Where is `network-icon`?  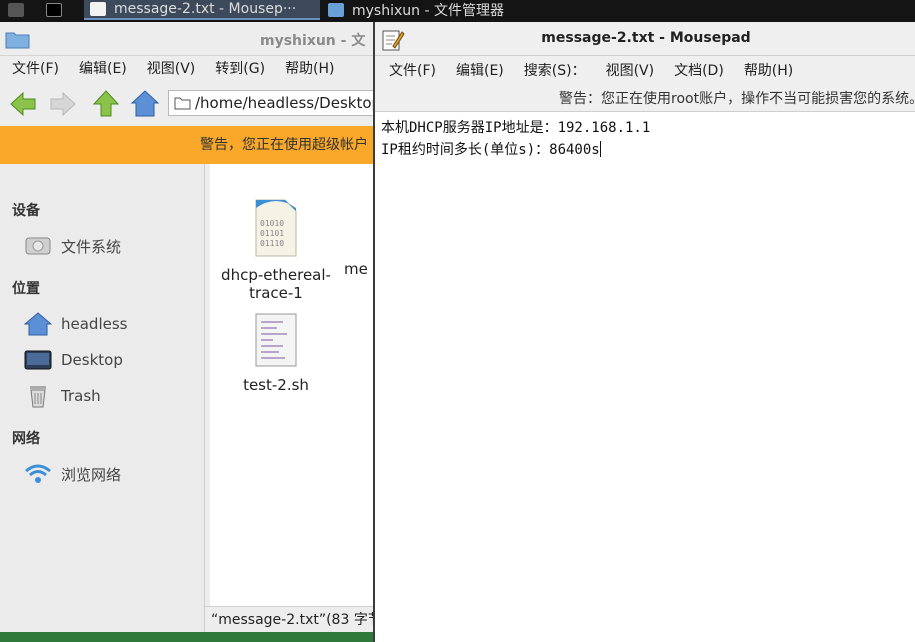 network-icon is located at coordinates (38, 474).